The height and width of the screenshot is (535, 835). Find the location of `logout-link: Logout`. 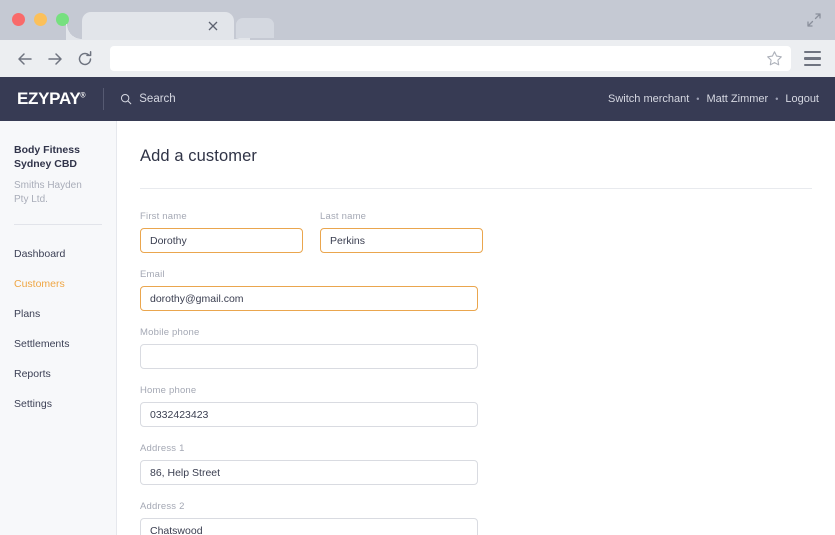

logout-link: Logout is located at coordinates (802, 99).